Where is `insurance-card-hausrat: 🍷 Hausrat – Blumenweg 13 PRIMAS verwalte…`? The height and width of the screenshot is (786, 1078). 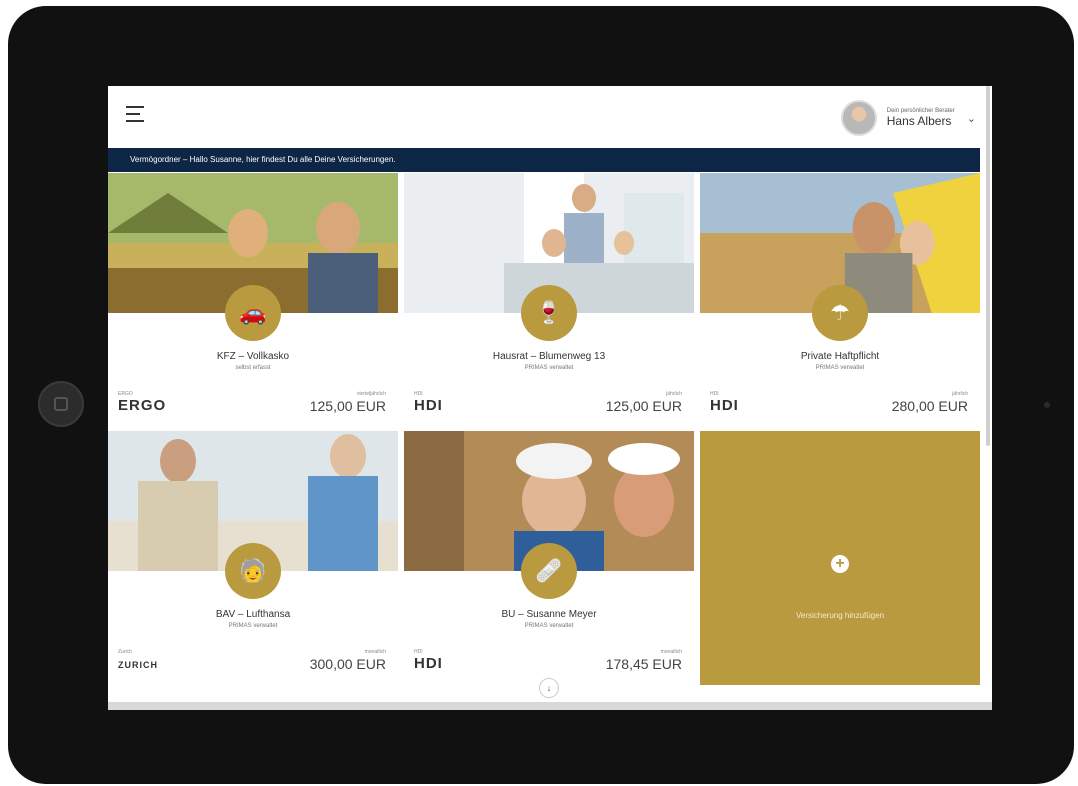
insurance-card-hausrat: 🍷 Hausrat – Blumenweg 13 PRIMAS verwalte… is located at coordinates (549, 300).